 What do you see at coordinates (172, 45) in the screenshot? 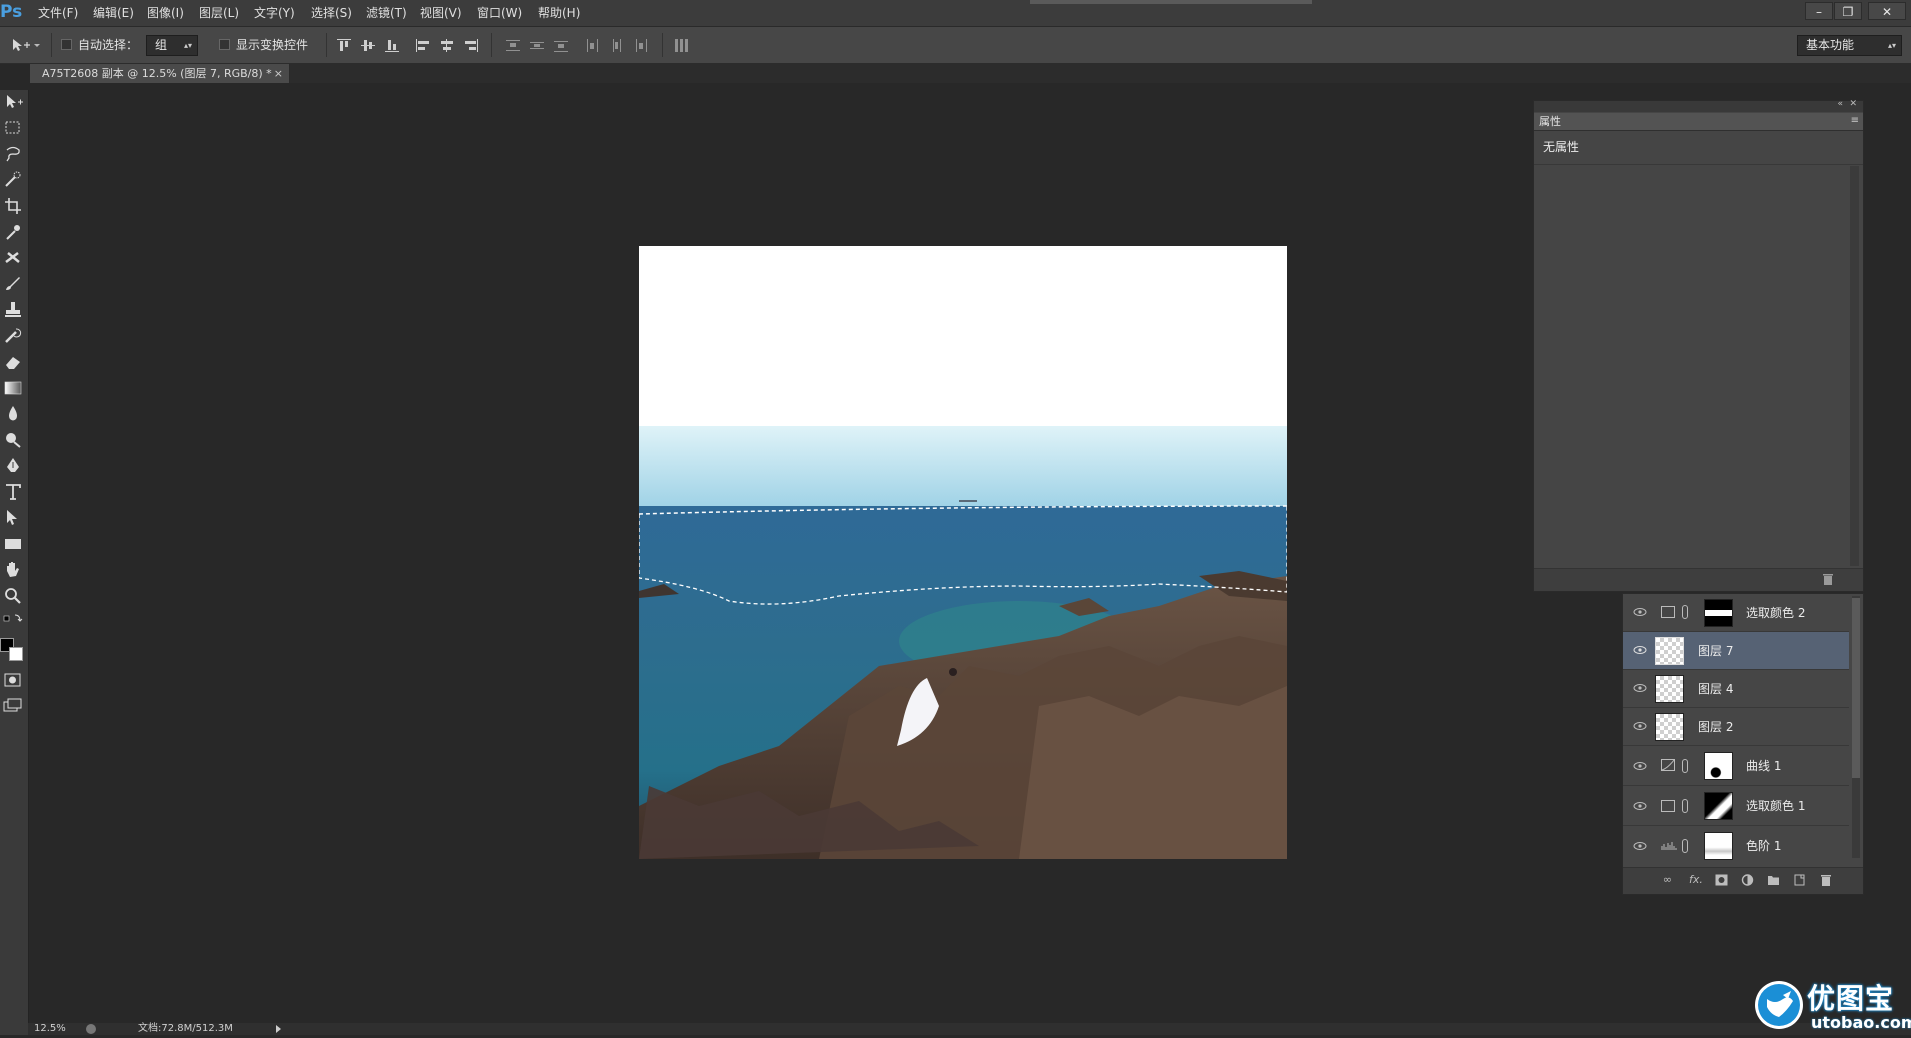
I see `auto-select-dropdown: 组 ▴▾` at bounding box center [172, 45].